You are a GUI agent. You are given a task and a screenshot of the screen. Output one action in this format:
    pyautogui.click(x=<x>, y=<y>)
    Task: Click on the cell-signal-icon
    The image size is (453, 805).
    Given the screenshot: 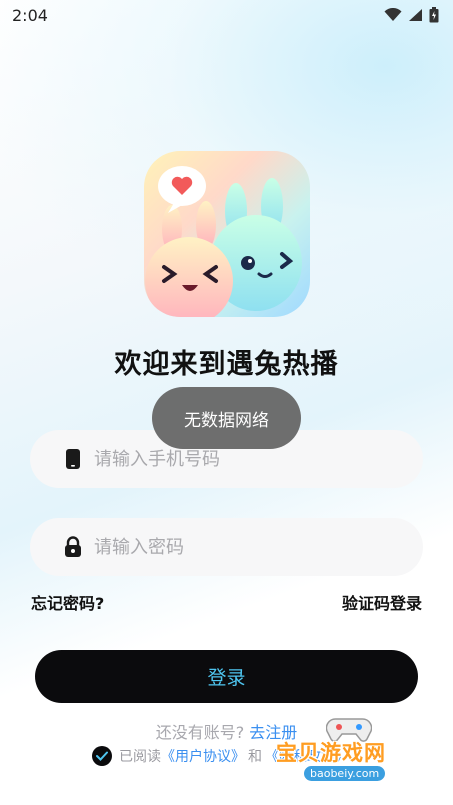 What is the action you would take?
    pyautogui.click(x=415, y=15)
    